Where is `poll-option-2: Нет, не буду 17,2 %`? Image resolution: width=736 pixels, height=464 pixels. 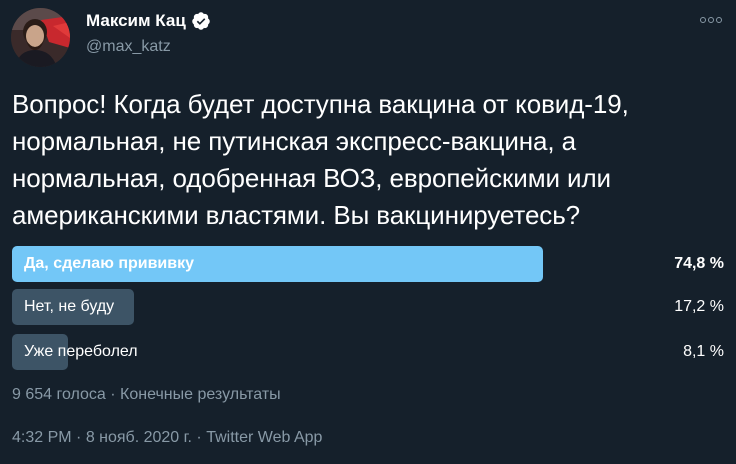 poll-option-2: Нет, не буду 17,2 % is located at coordinates (368, 307).